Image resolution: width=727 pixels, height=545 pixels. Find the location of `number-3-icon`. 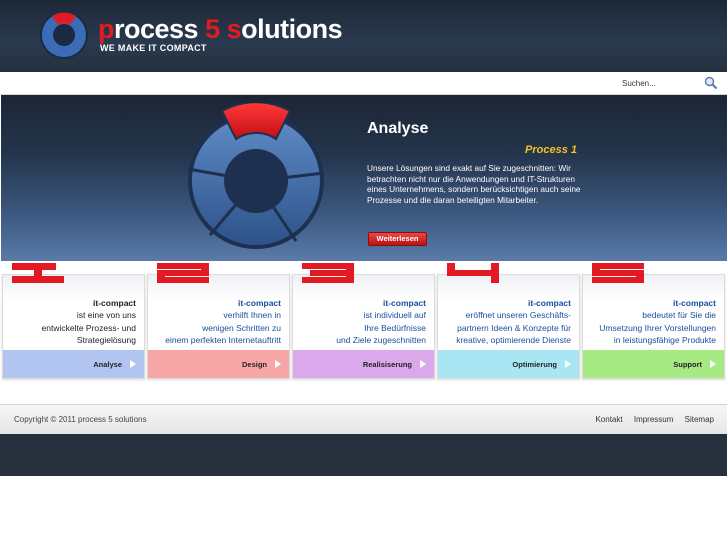

number-3-icon is located at coordinates (328, 273).